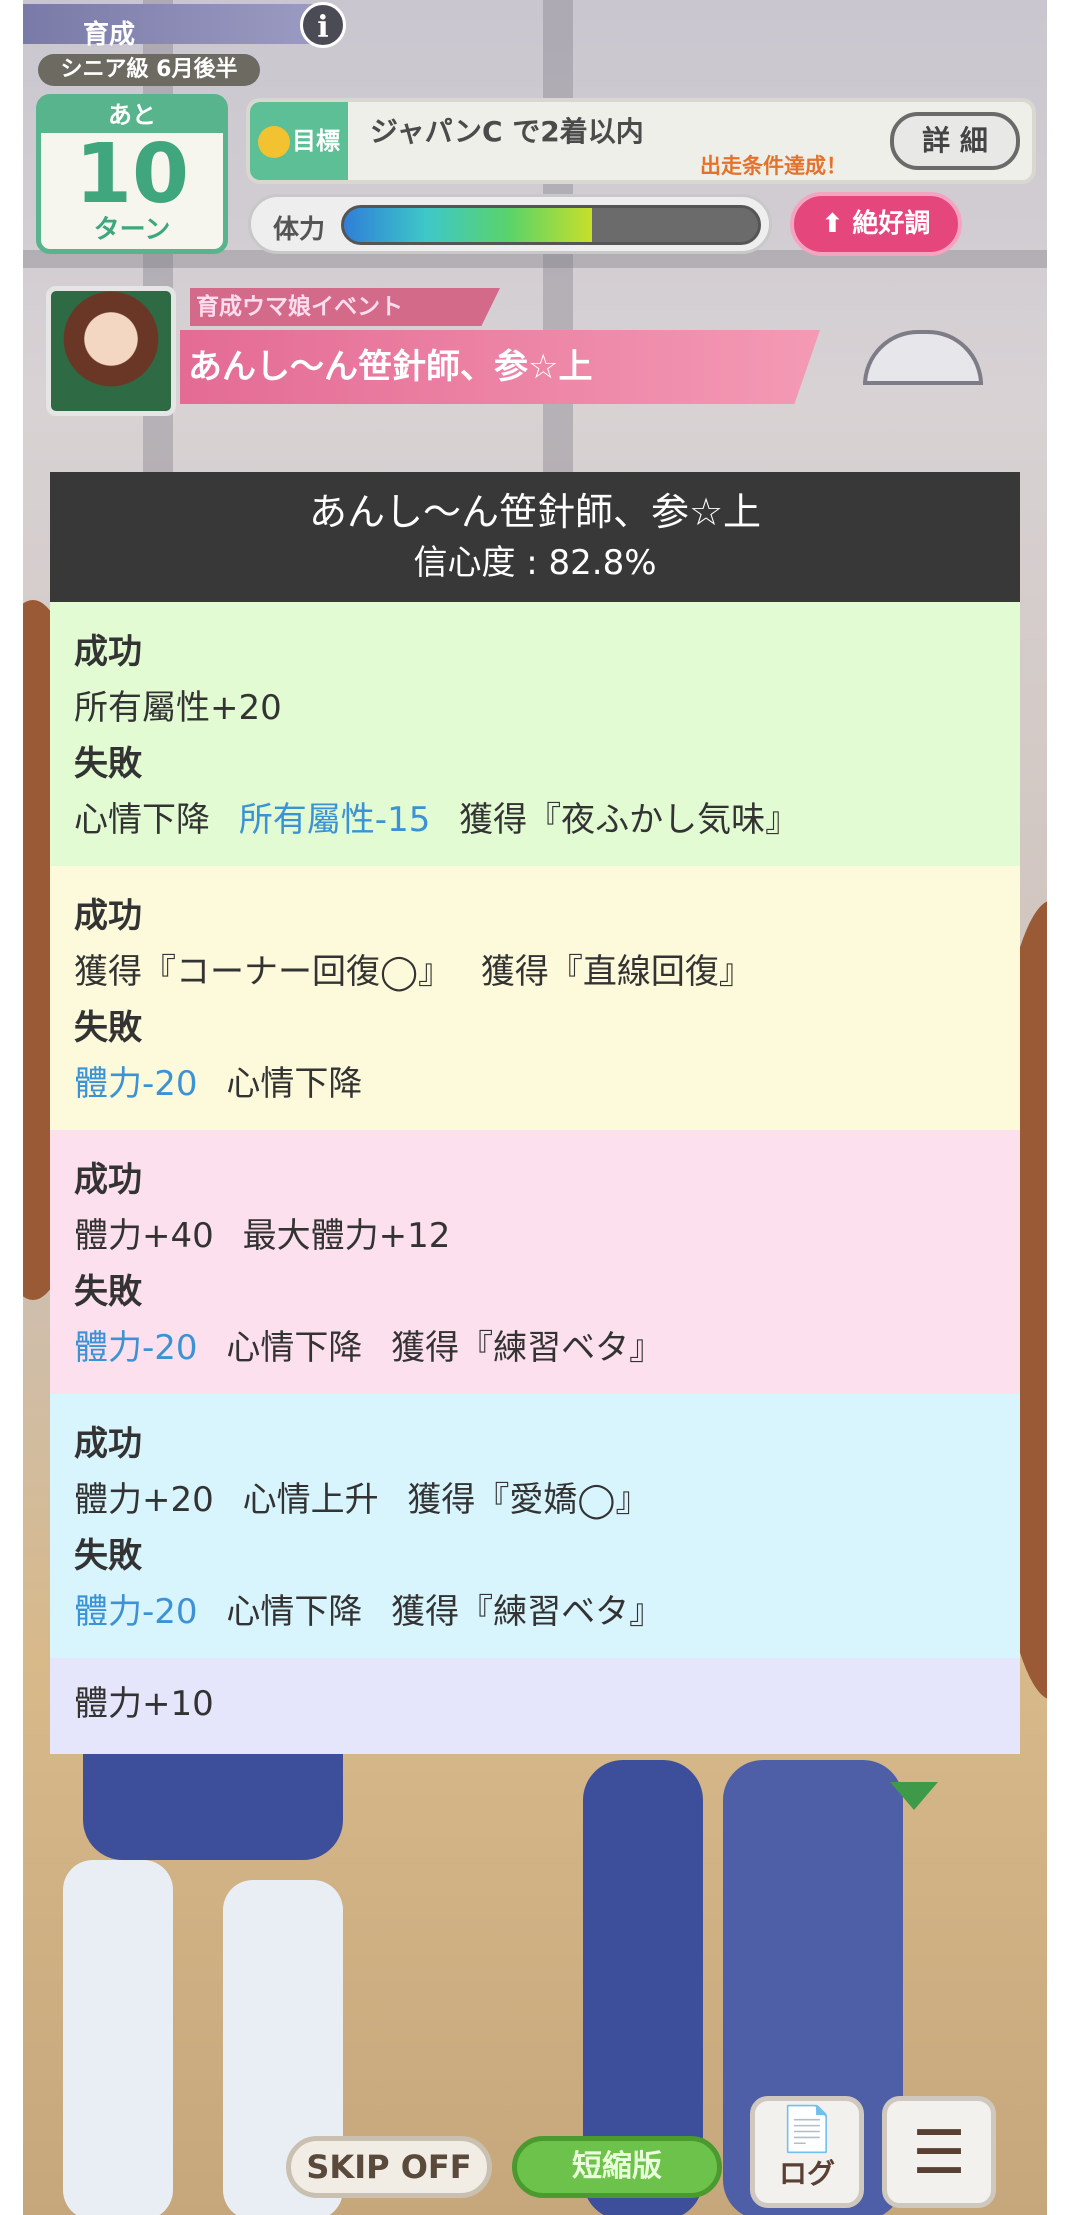 The width and height of the screenshot is (1075, 2215). Describe the element at coordinates (183, 27) in the screenshot. I see `mode-title-bar: 育成` at that location.